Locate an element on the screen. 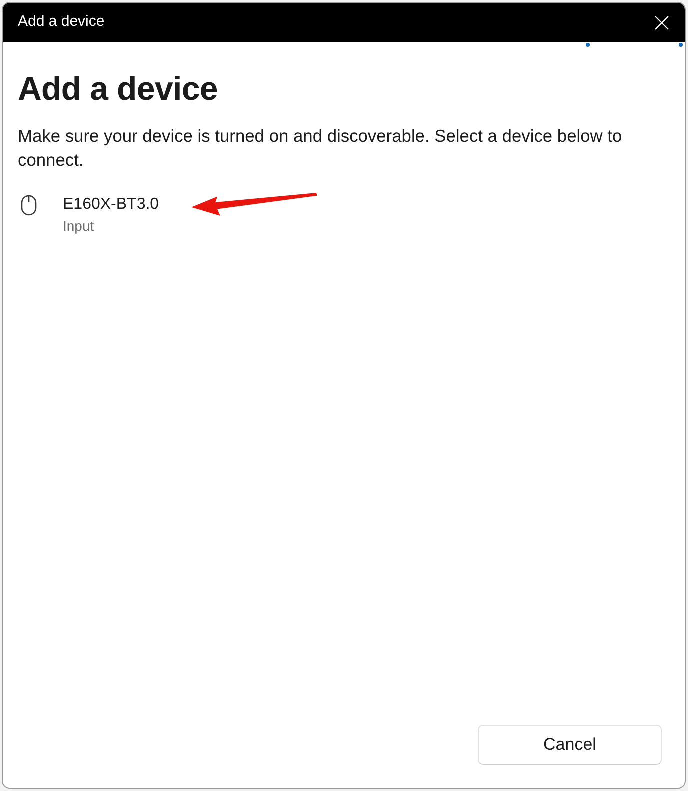  instructions-text: Make sure your device is turned on and discoverable. Select a device below to connect. is located at coordinates (321, 148).